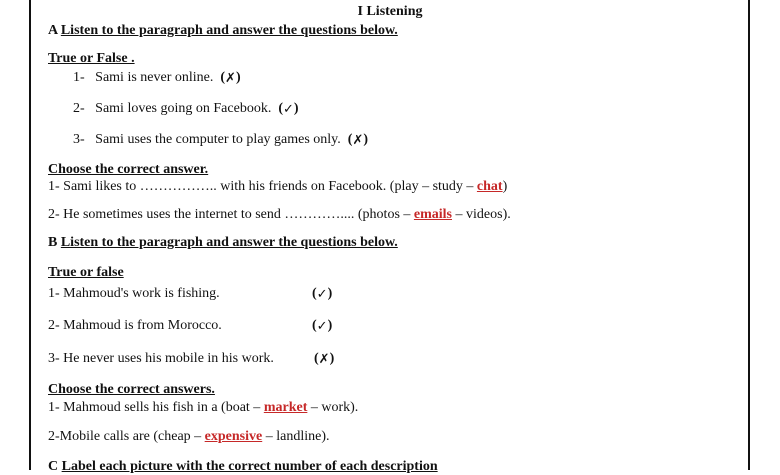 The width and height of the screenshot is (780, 475). I want to click on item-number: 2-, so click(79, 108).